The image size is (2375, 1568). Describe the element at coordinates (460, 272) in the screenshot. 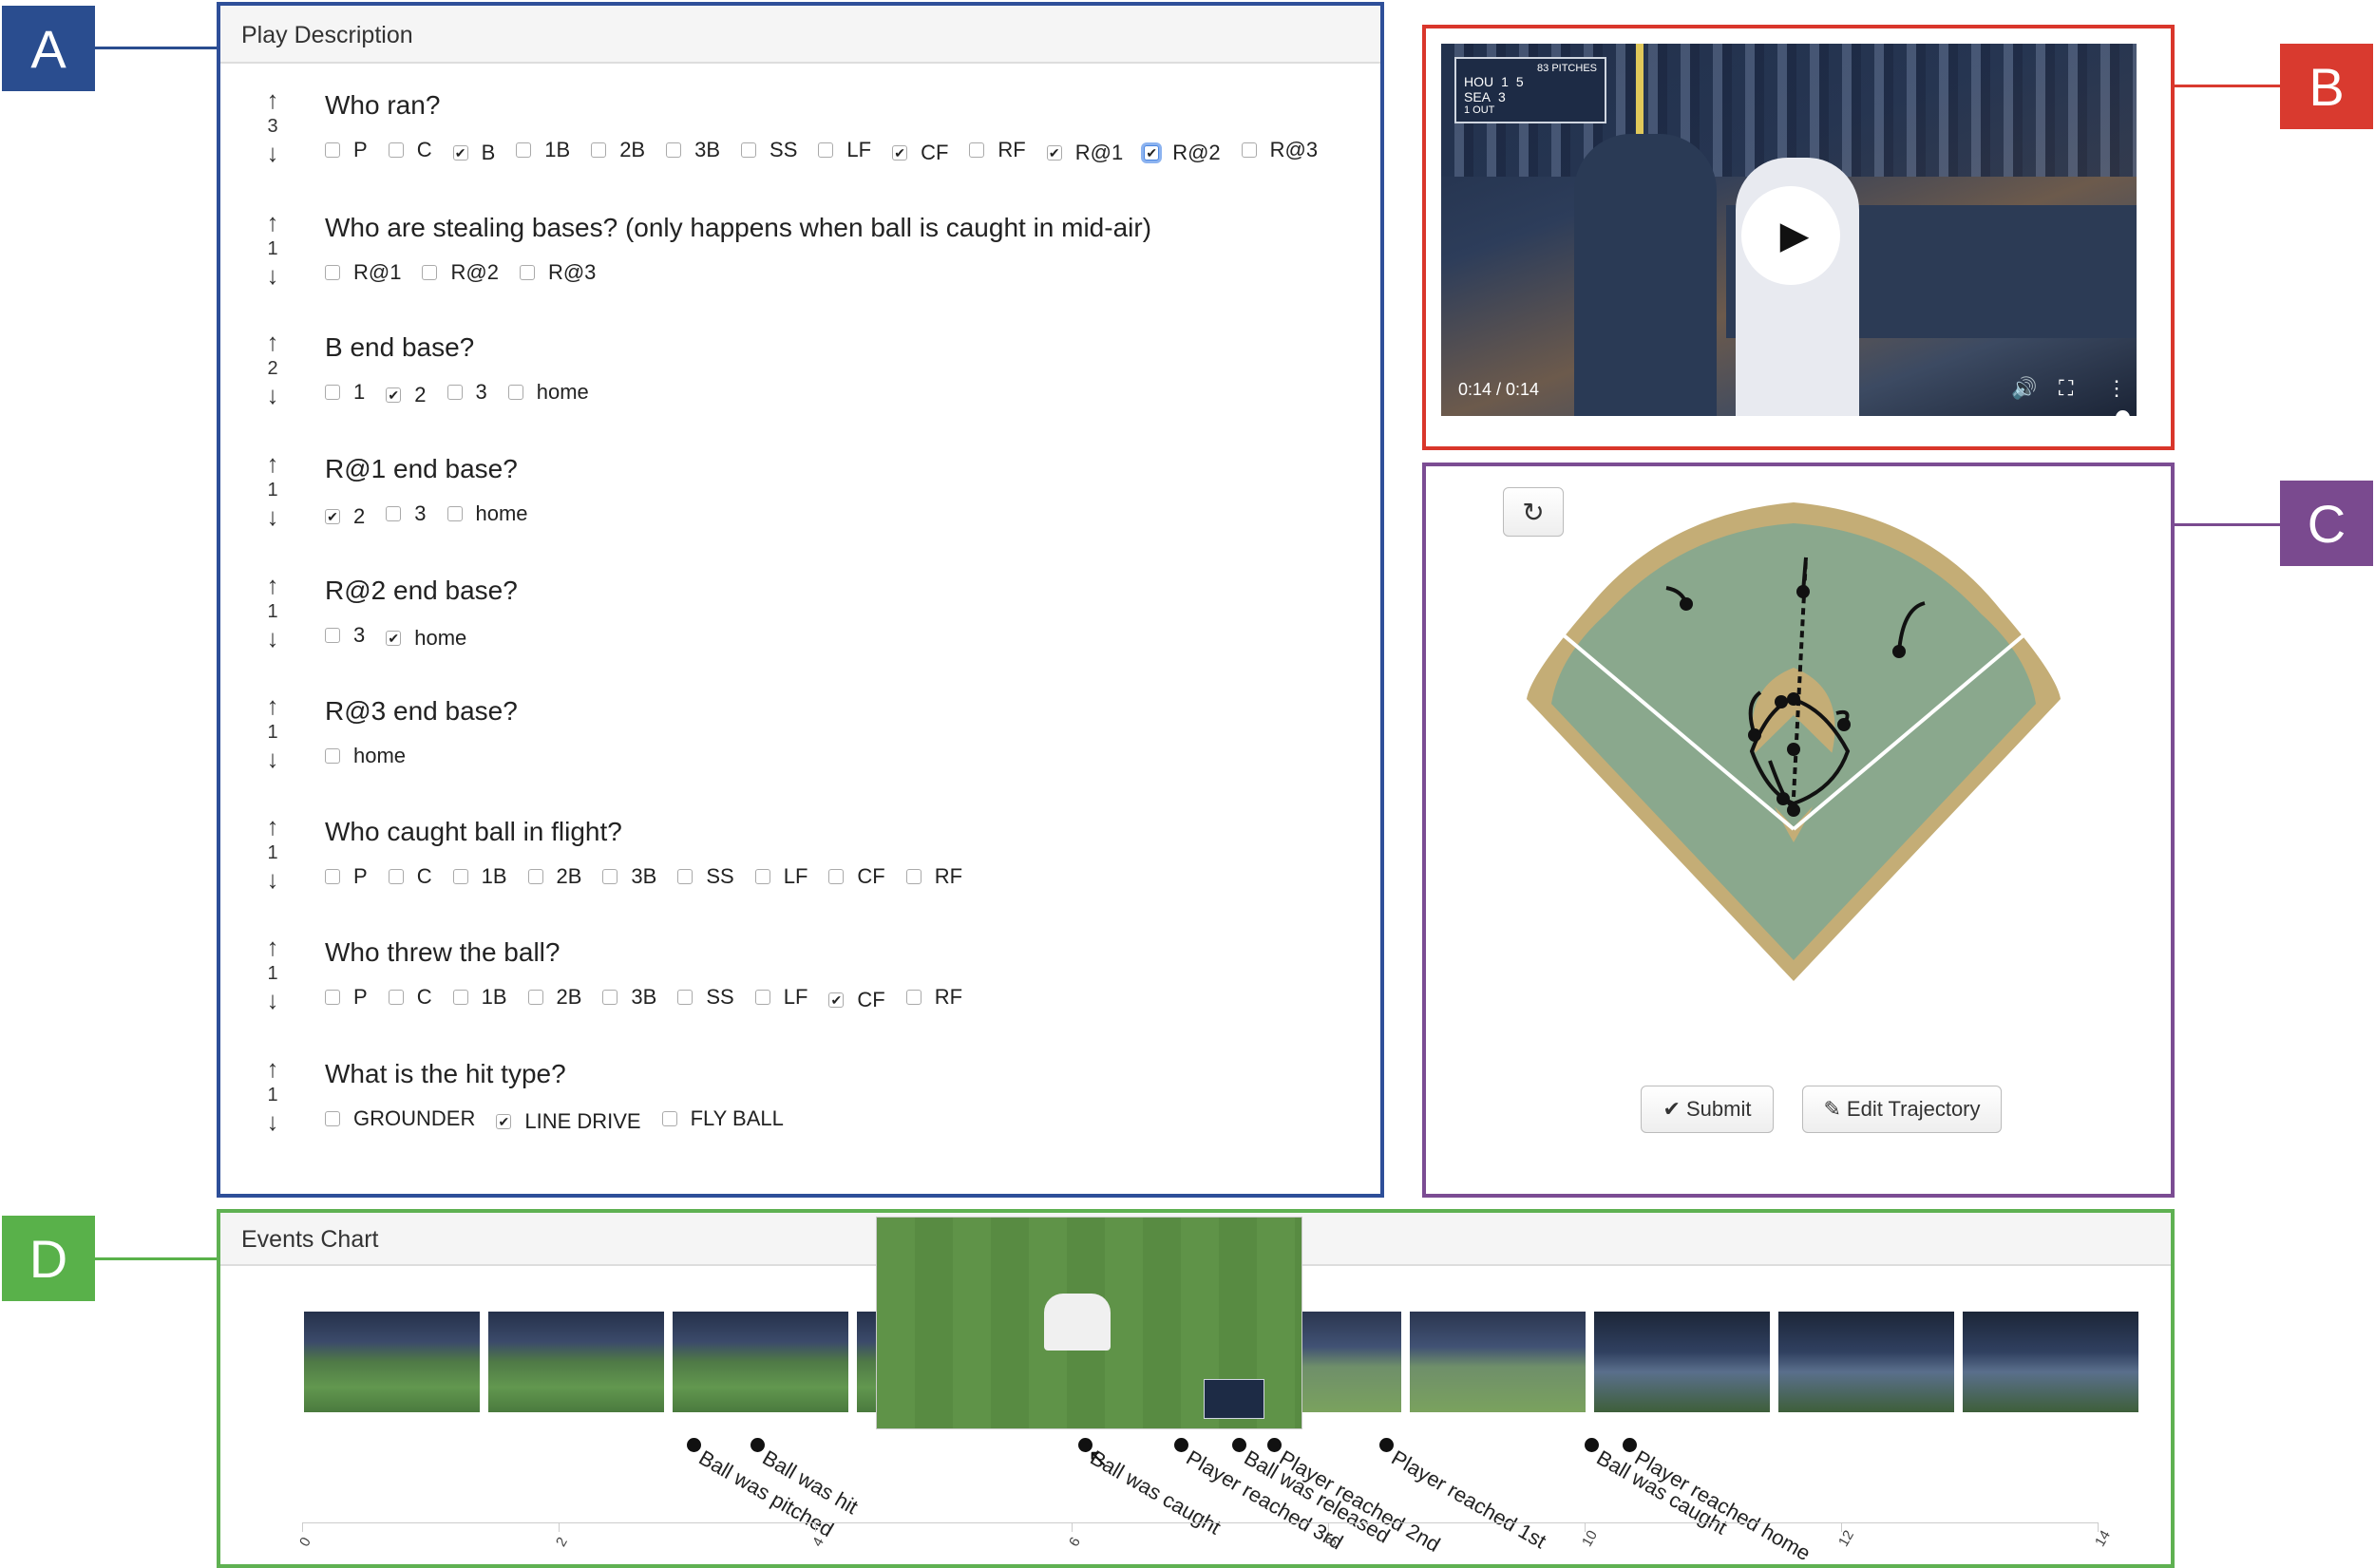

I see `option-r2: R@2` at that location.